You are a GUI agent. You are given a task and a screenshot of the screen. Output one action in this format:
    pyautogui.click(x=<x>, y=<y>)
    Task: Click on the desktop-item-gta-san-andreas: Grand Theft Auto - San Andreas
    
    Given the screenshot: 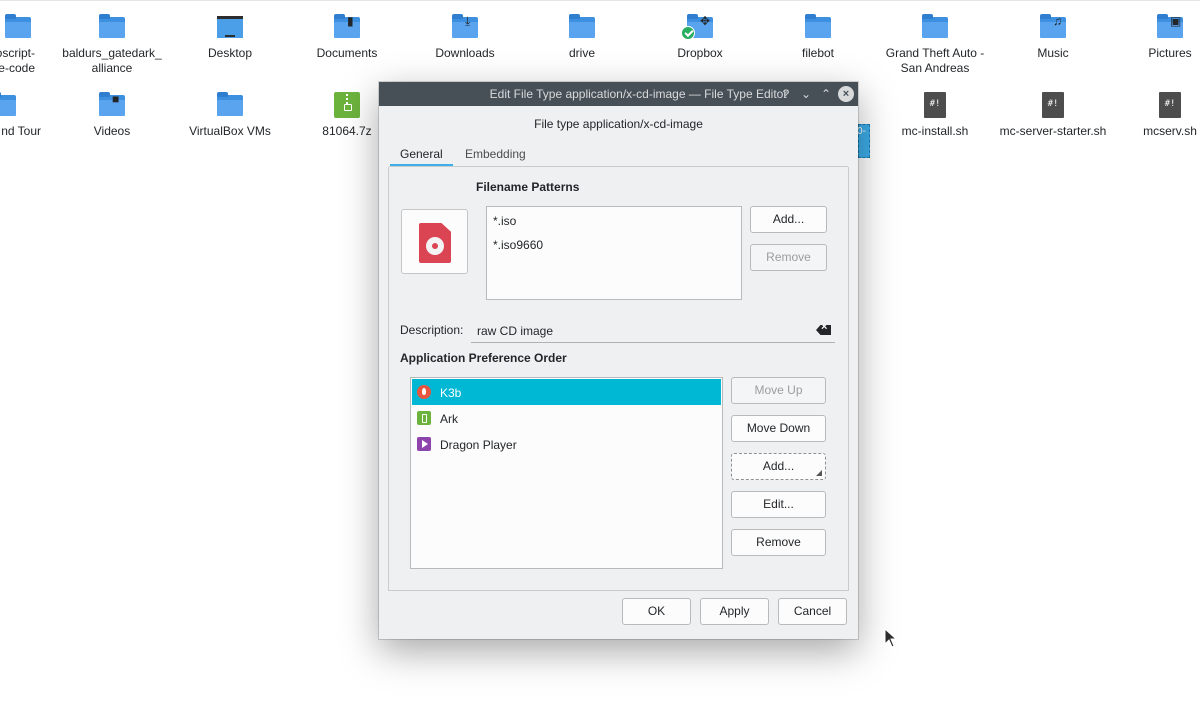 What is the action you would take?
    pyautogui.click(x=935, y=38)
    